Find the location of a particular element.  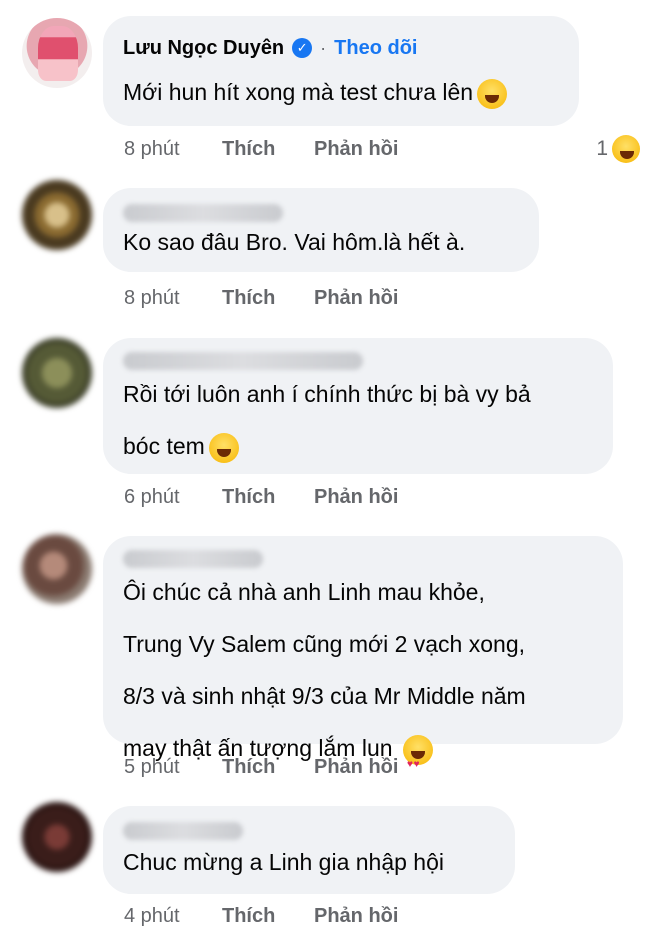

comment-time: 5 phút is located at coordinates (173, 767).